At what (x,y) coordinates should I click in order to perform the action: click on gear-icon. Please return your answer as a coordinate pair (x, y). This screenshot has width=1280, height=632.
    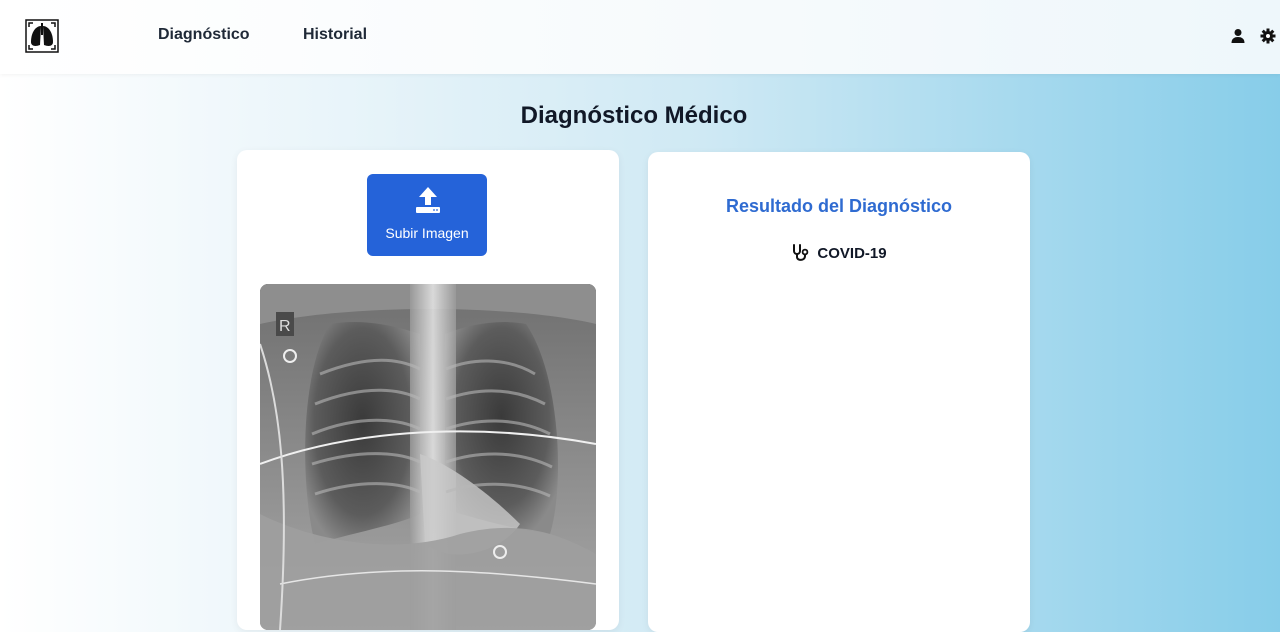
    Looking at the image, I should click on (1268, 36).